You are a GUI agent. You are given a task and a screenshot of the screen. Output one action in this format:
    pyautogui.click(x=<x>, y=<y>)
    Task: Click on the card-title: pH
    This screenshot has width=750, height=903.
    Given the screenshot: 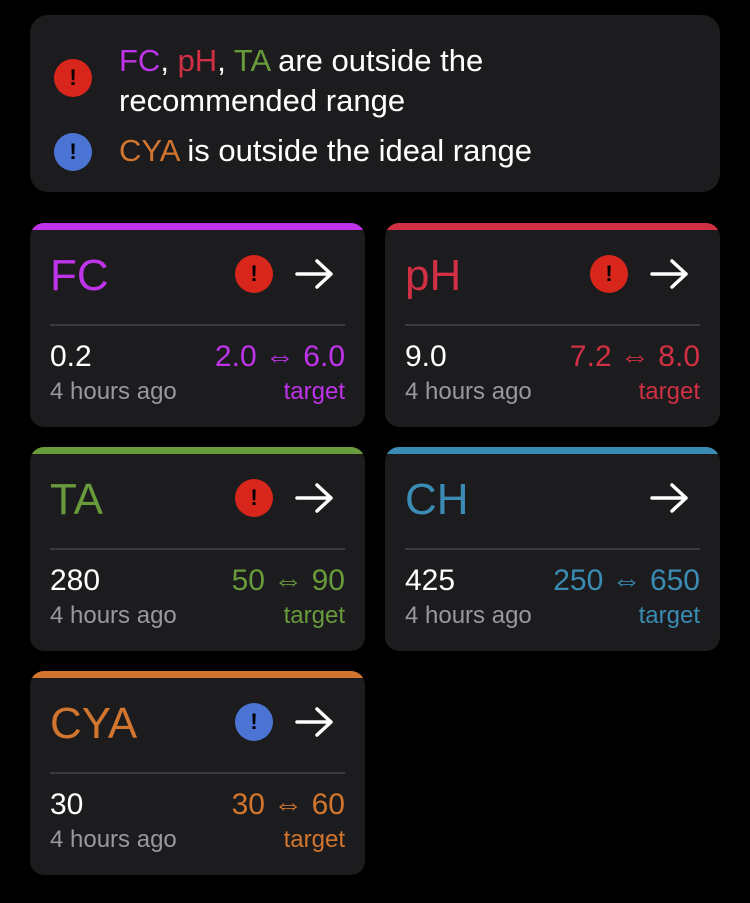 What is the action you would take?
    pyautogui.click(x=433, y=275)
    